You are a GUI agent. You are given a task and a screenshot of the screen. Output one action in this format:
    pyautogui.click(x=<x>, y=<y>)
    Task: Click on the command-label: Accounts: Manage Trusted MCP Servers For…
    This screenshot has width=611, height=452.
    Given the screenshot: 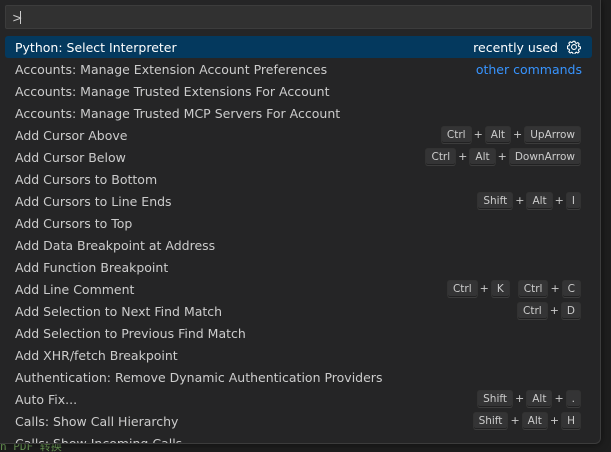 What is the action you would take?
    pyautogui.click(x=178, y=113)
    